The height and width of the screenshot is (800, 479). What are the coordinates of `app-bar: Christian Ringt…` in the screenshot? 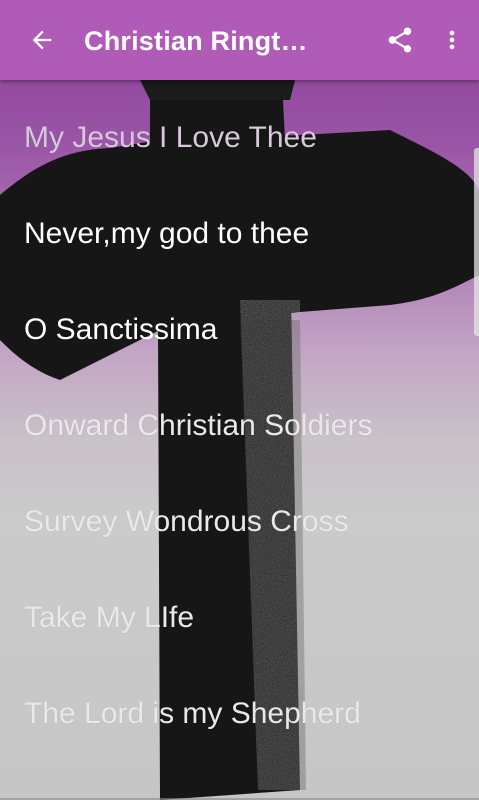 It's located at (239, 40).